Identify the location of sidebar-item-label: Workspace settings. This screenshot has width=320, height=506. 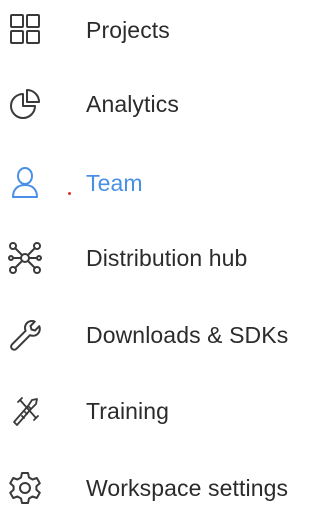
(187, 487).